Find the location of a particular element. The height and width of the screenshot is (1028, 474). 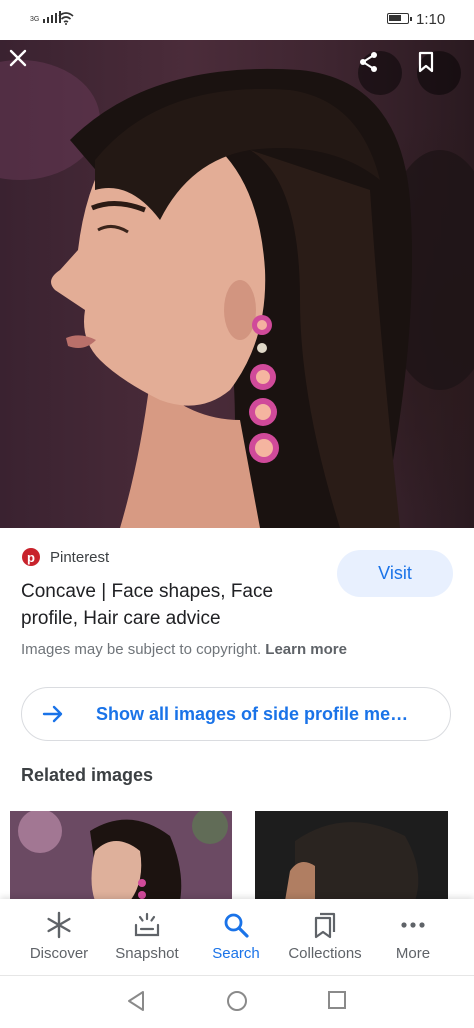

nav-snapshot: Snapshot is located at coordinates (147, 937).